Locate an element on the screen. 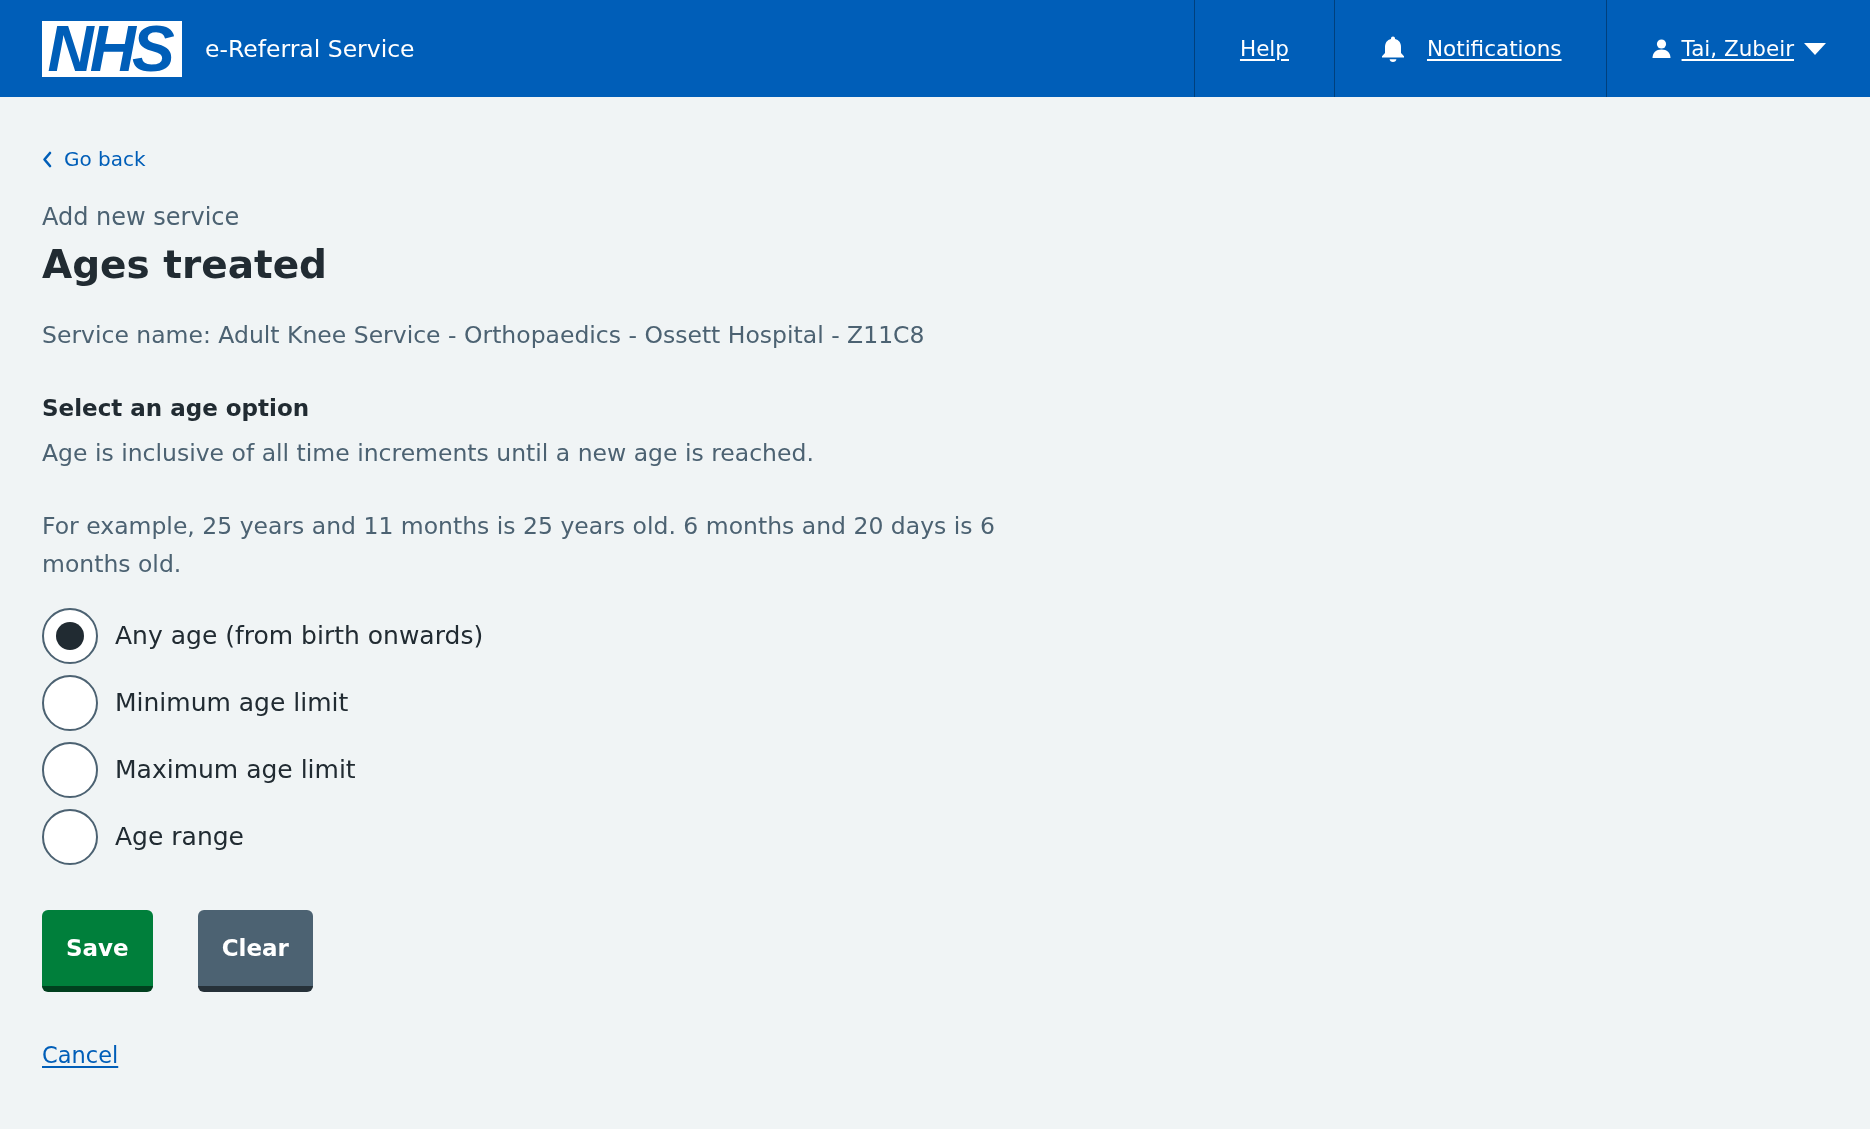 This screenshot has width=1870, height=1129. notifications-link: Notifications is located at coordinates (1471, 48).